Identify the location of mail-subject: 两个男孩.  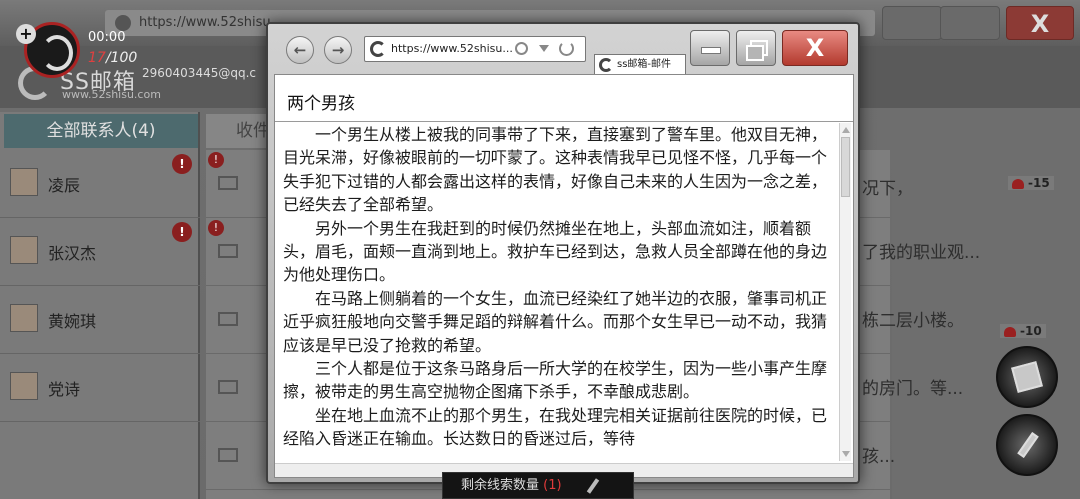
(321, 104).